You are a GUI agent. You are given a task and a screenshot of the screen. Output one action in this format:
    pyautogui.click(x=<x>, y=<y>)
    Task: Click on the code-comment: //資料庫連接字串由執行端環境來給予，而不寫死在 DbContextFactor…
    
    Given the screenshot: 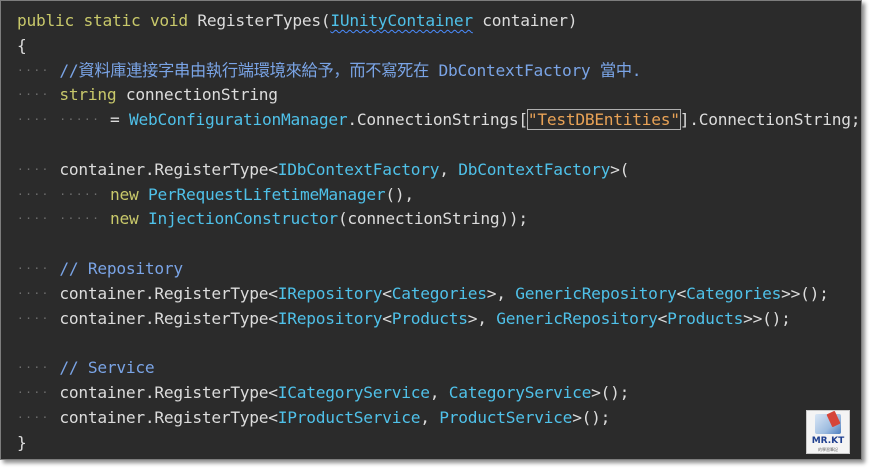 What is the action you would take?
    pyautogui.click(x=350, y=70)
    